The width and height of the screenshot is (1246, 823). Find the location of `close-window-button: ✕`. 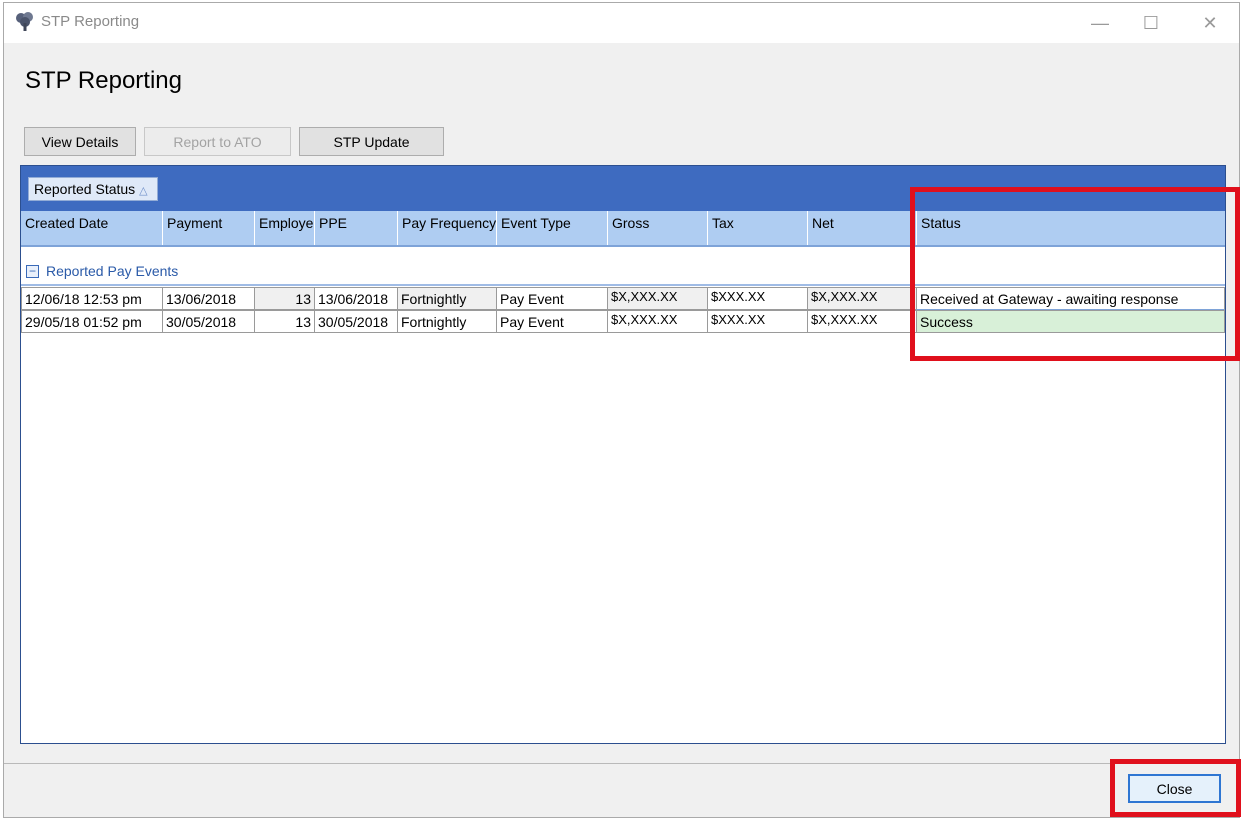

close-window-button: ✕ is located at coordinates (1210, 23).